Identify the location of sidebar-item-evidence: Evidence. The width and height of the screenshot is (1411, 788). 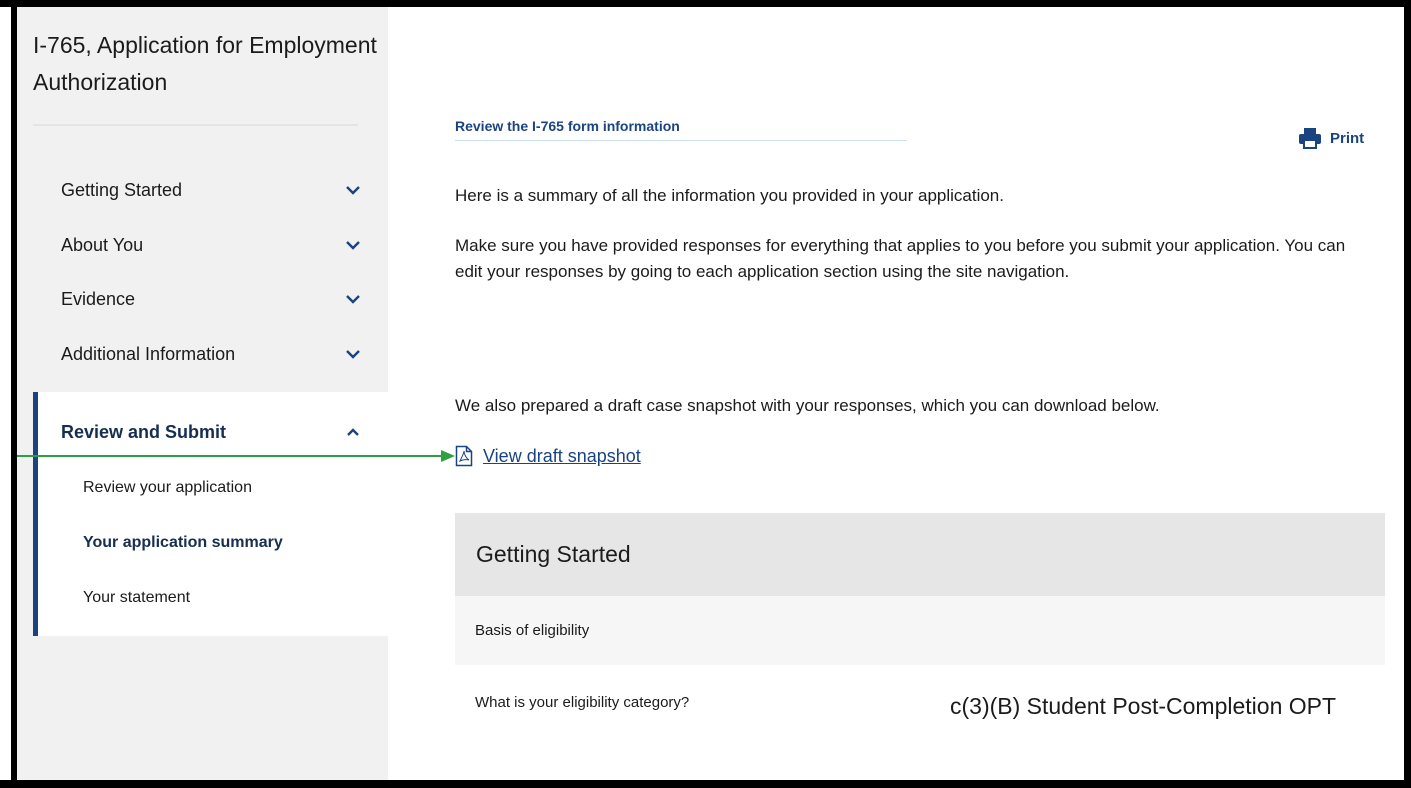
(211, 299).